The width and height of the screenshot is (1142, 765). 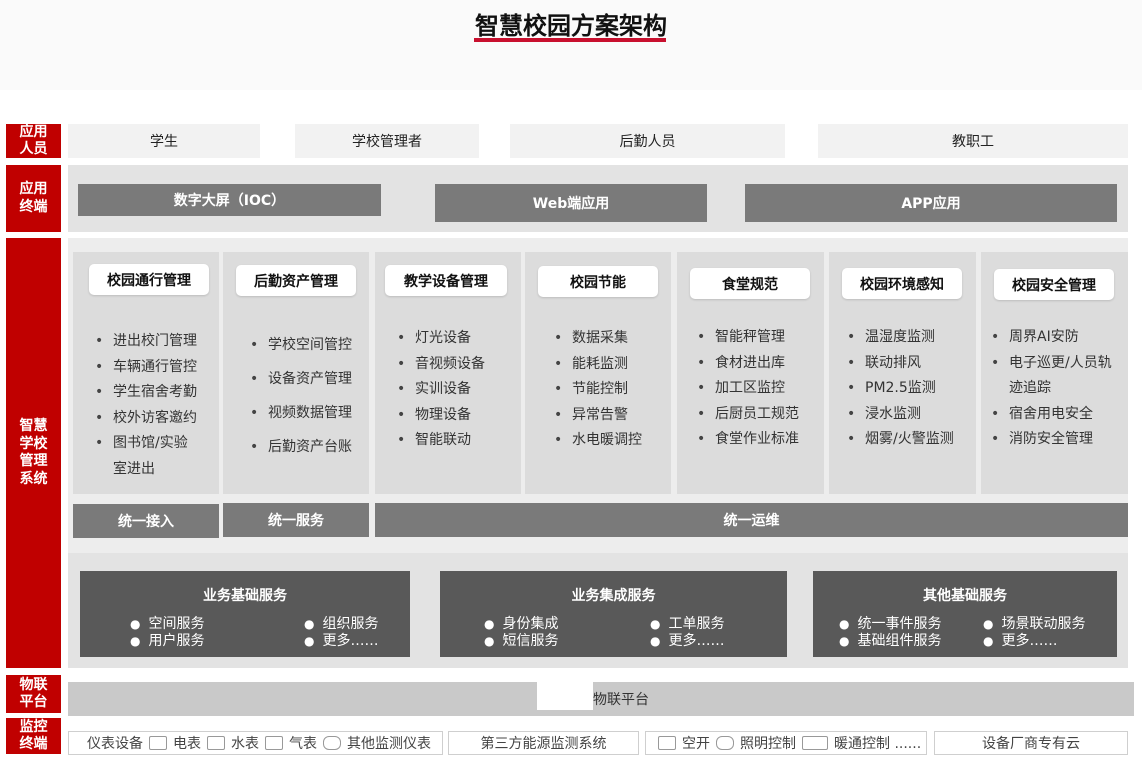 What do you see at coordinates (759, 415) in the screenshot?
I see `list-item: 后厨员工规范` at bounding box center [759, 415].